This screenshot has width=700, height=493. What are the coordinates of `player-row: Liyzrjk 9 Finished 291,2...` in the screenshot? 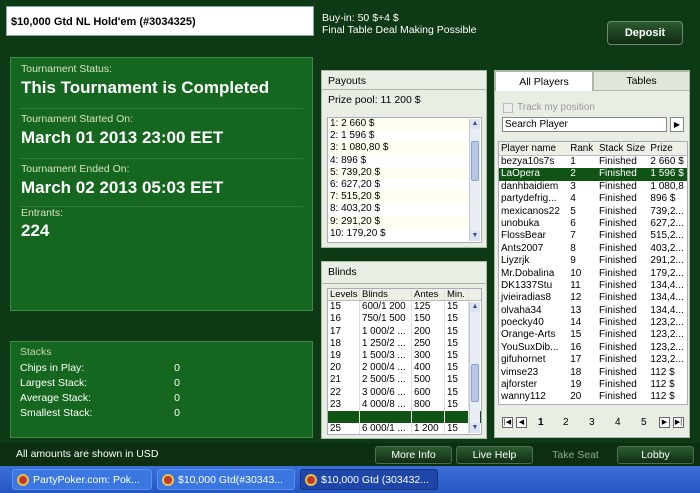 It's located at (593, 261).